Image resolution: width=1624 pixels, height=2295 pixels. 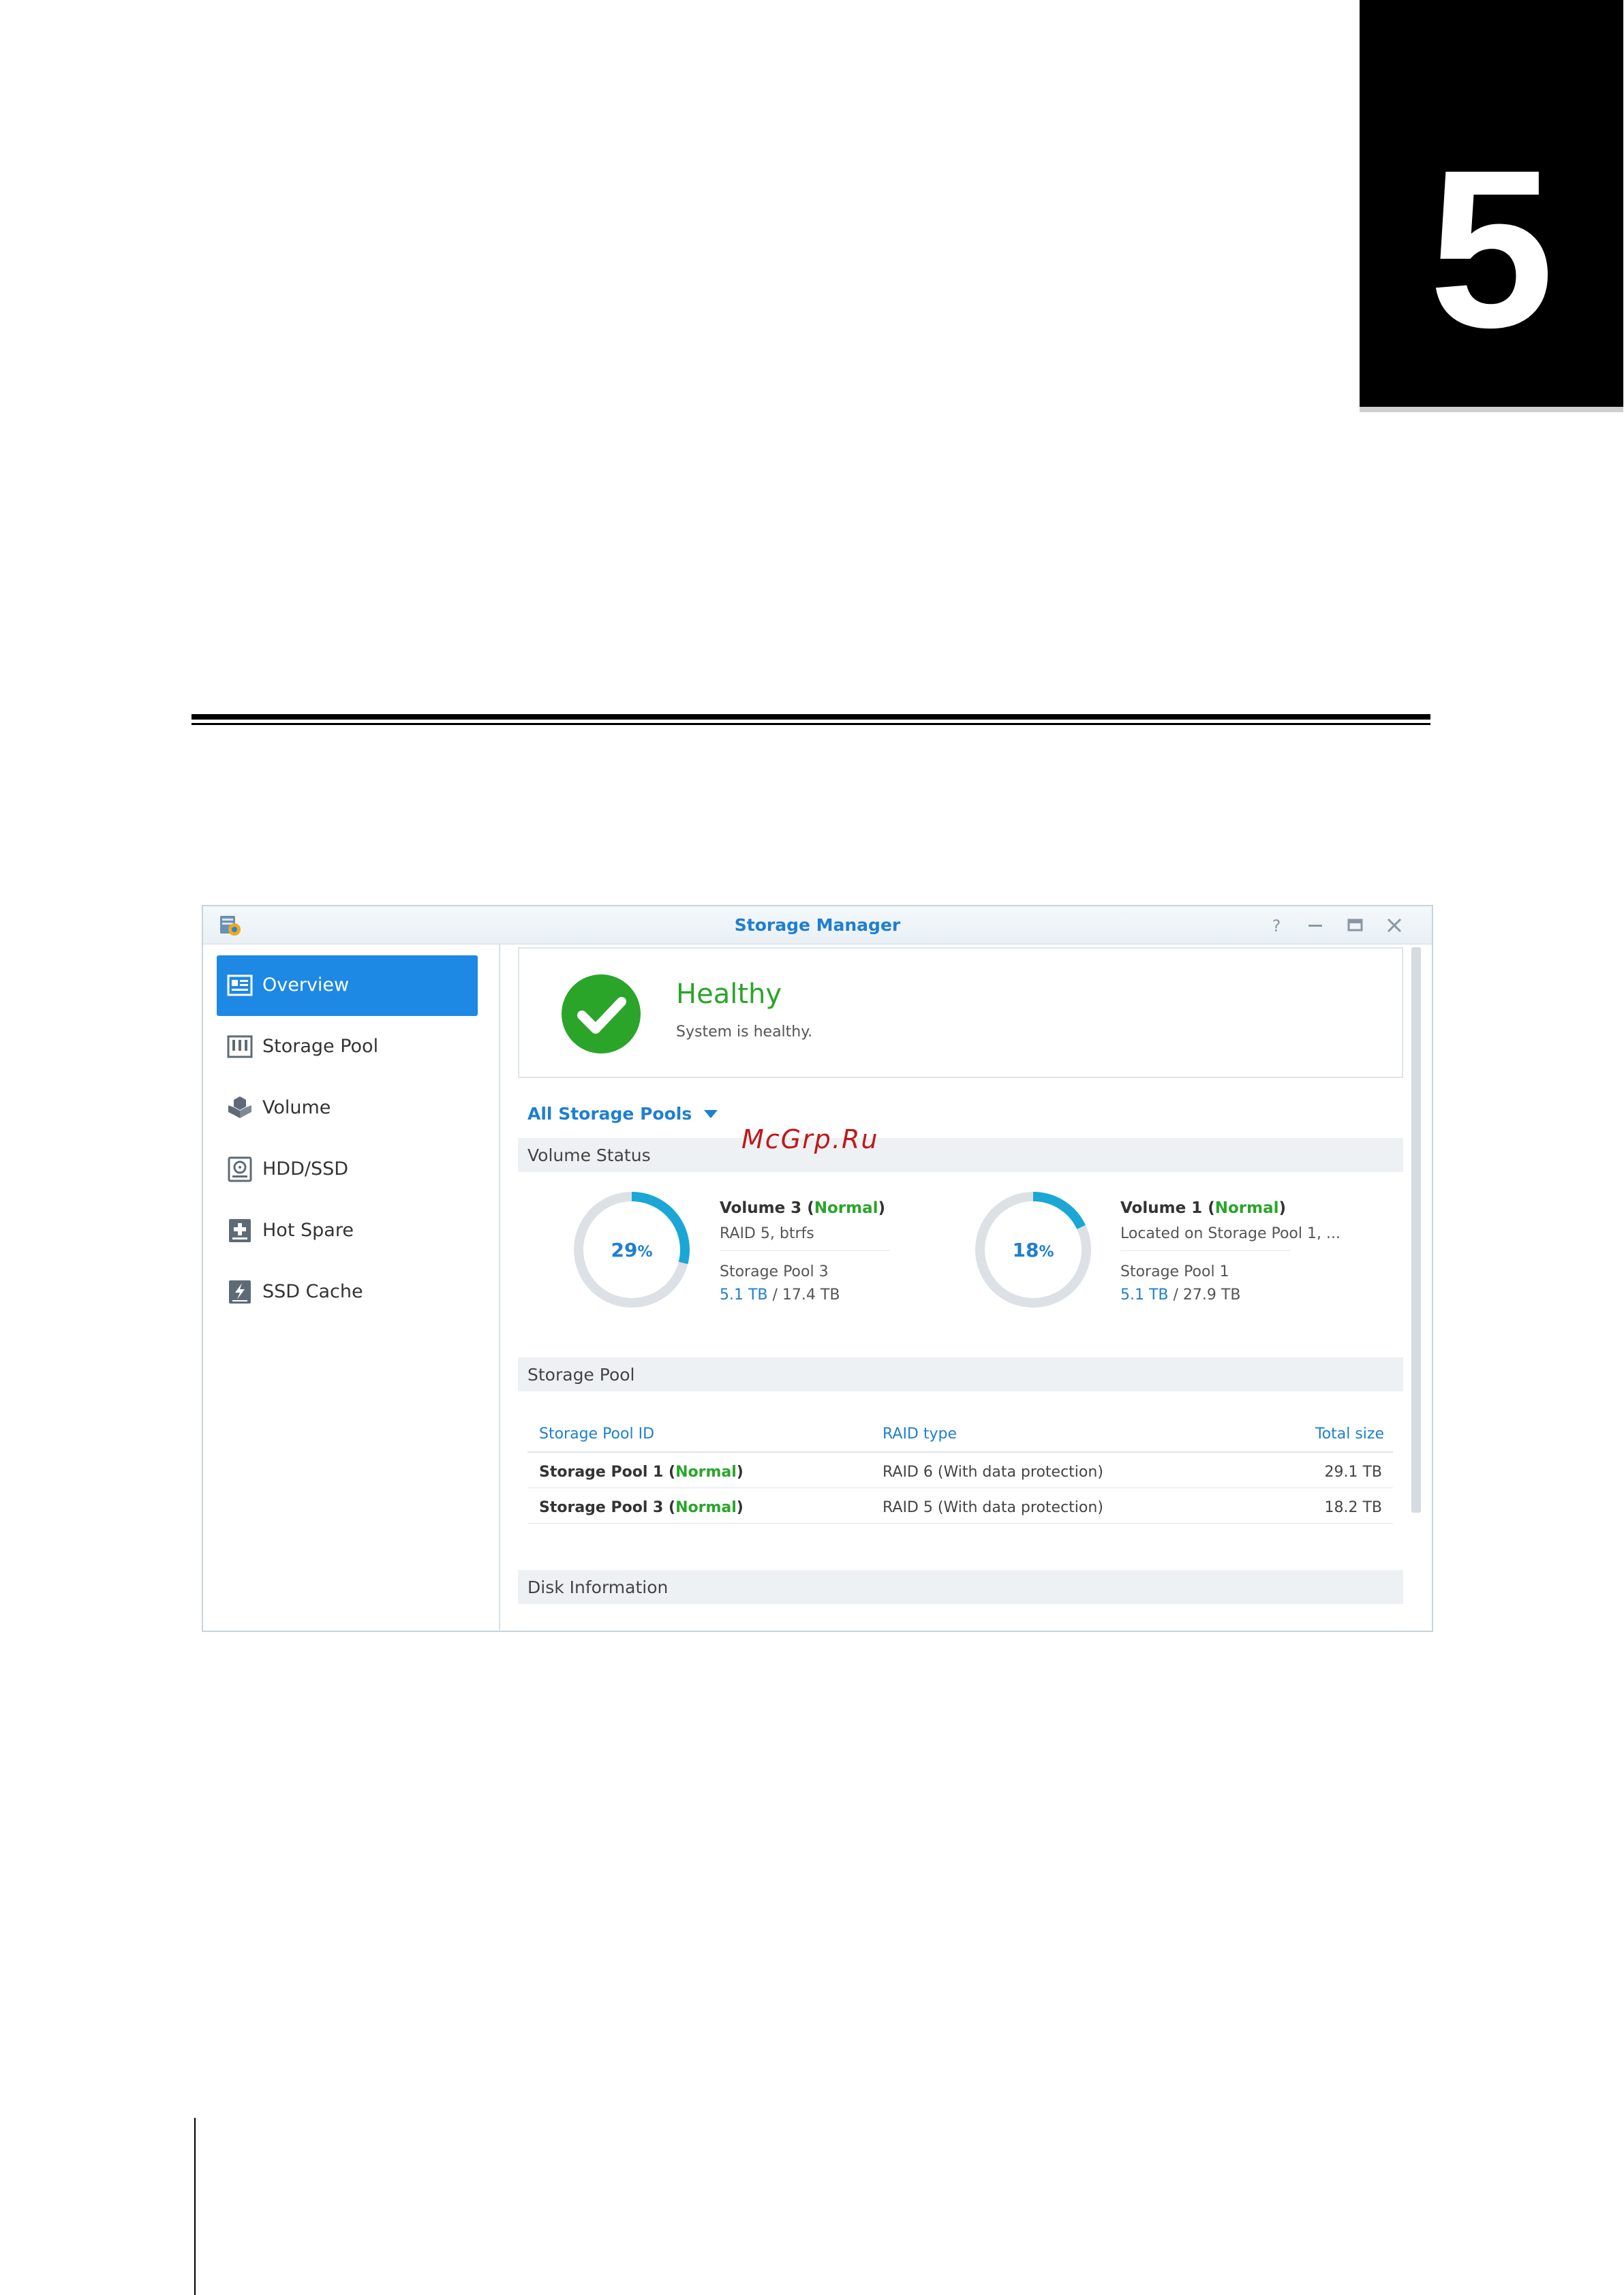 I want to click on volume-pool: Storage Pool 1, so click(x=1174, y=1271).